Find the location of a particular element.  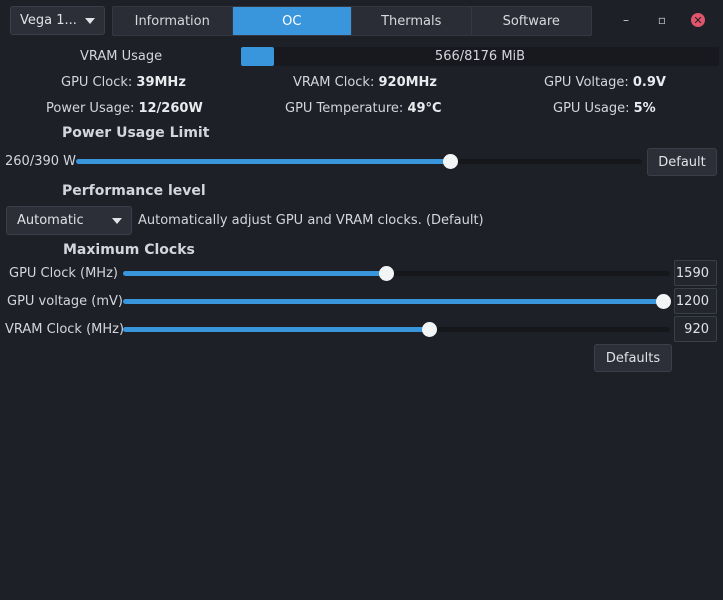

defaults-button: Defaults is located at coordinates (633, 358).